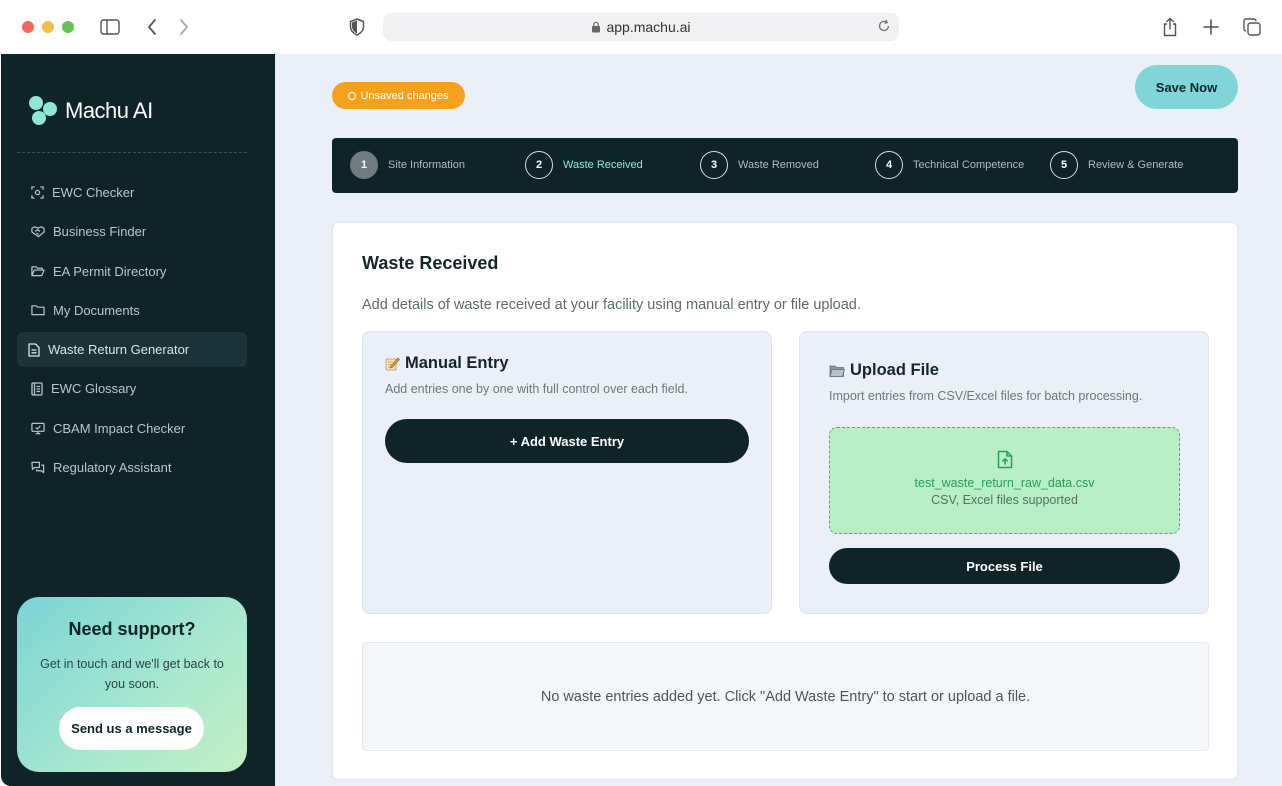 The width and height of the screenshot is (1282, 786). Describe the element at coordinates (714, 165) in the screenshot. I see `step-number: 3` at that location.